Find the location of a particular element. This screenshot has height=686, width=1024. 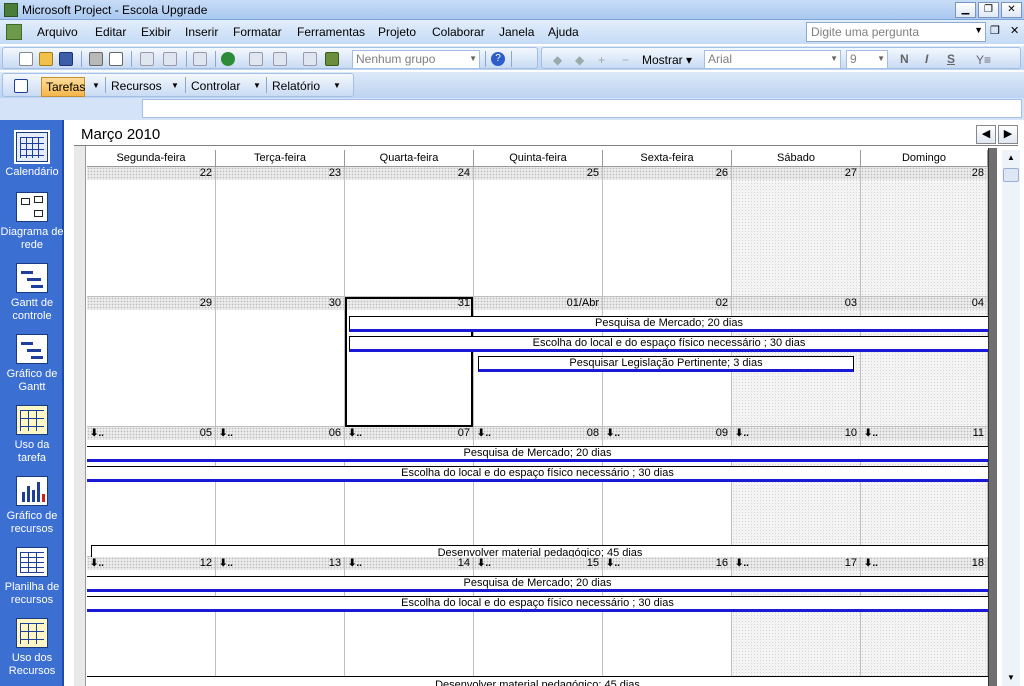

view-grafico-gantt: Gráfico de Gantt is located at coordinates (32, 364).